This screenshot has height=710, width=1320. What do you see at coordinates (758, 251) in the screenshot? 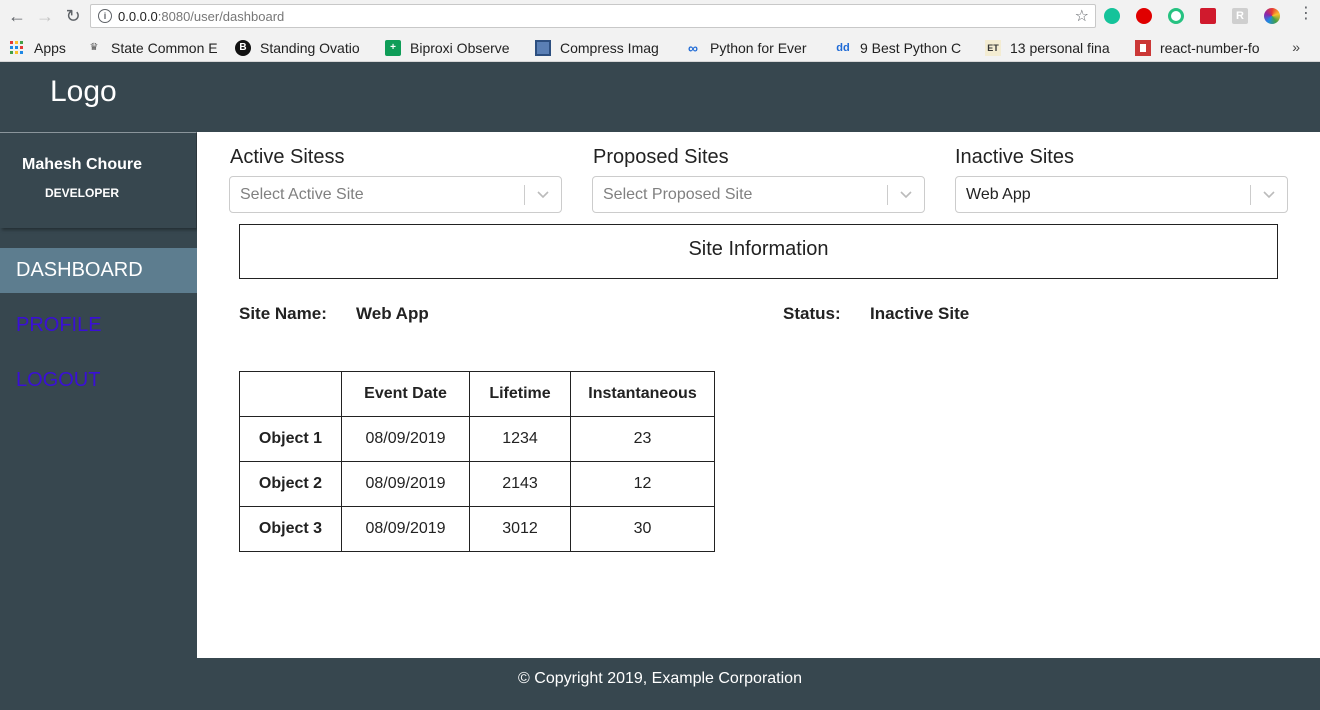
I see `site-information-title: Site Information` at bounding box center [758, 251].